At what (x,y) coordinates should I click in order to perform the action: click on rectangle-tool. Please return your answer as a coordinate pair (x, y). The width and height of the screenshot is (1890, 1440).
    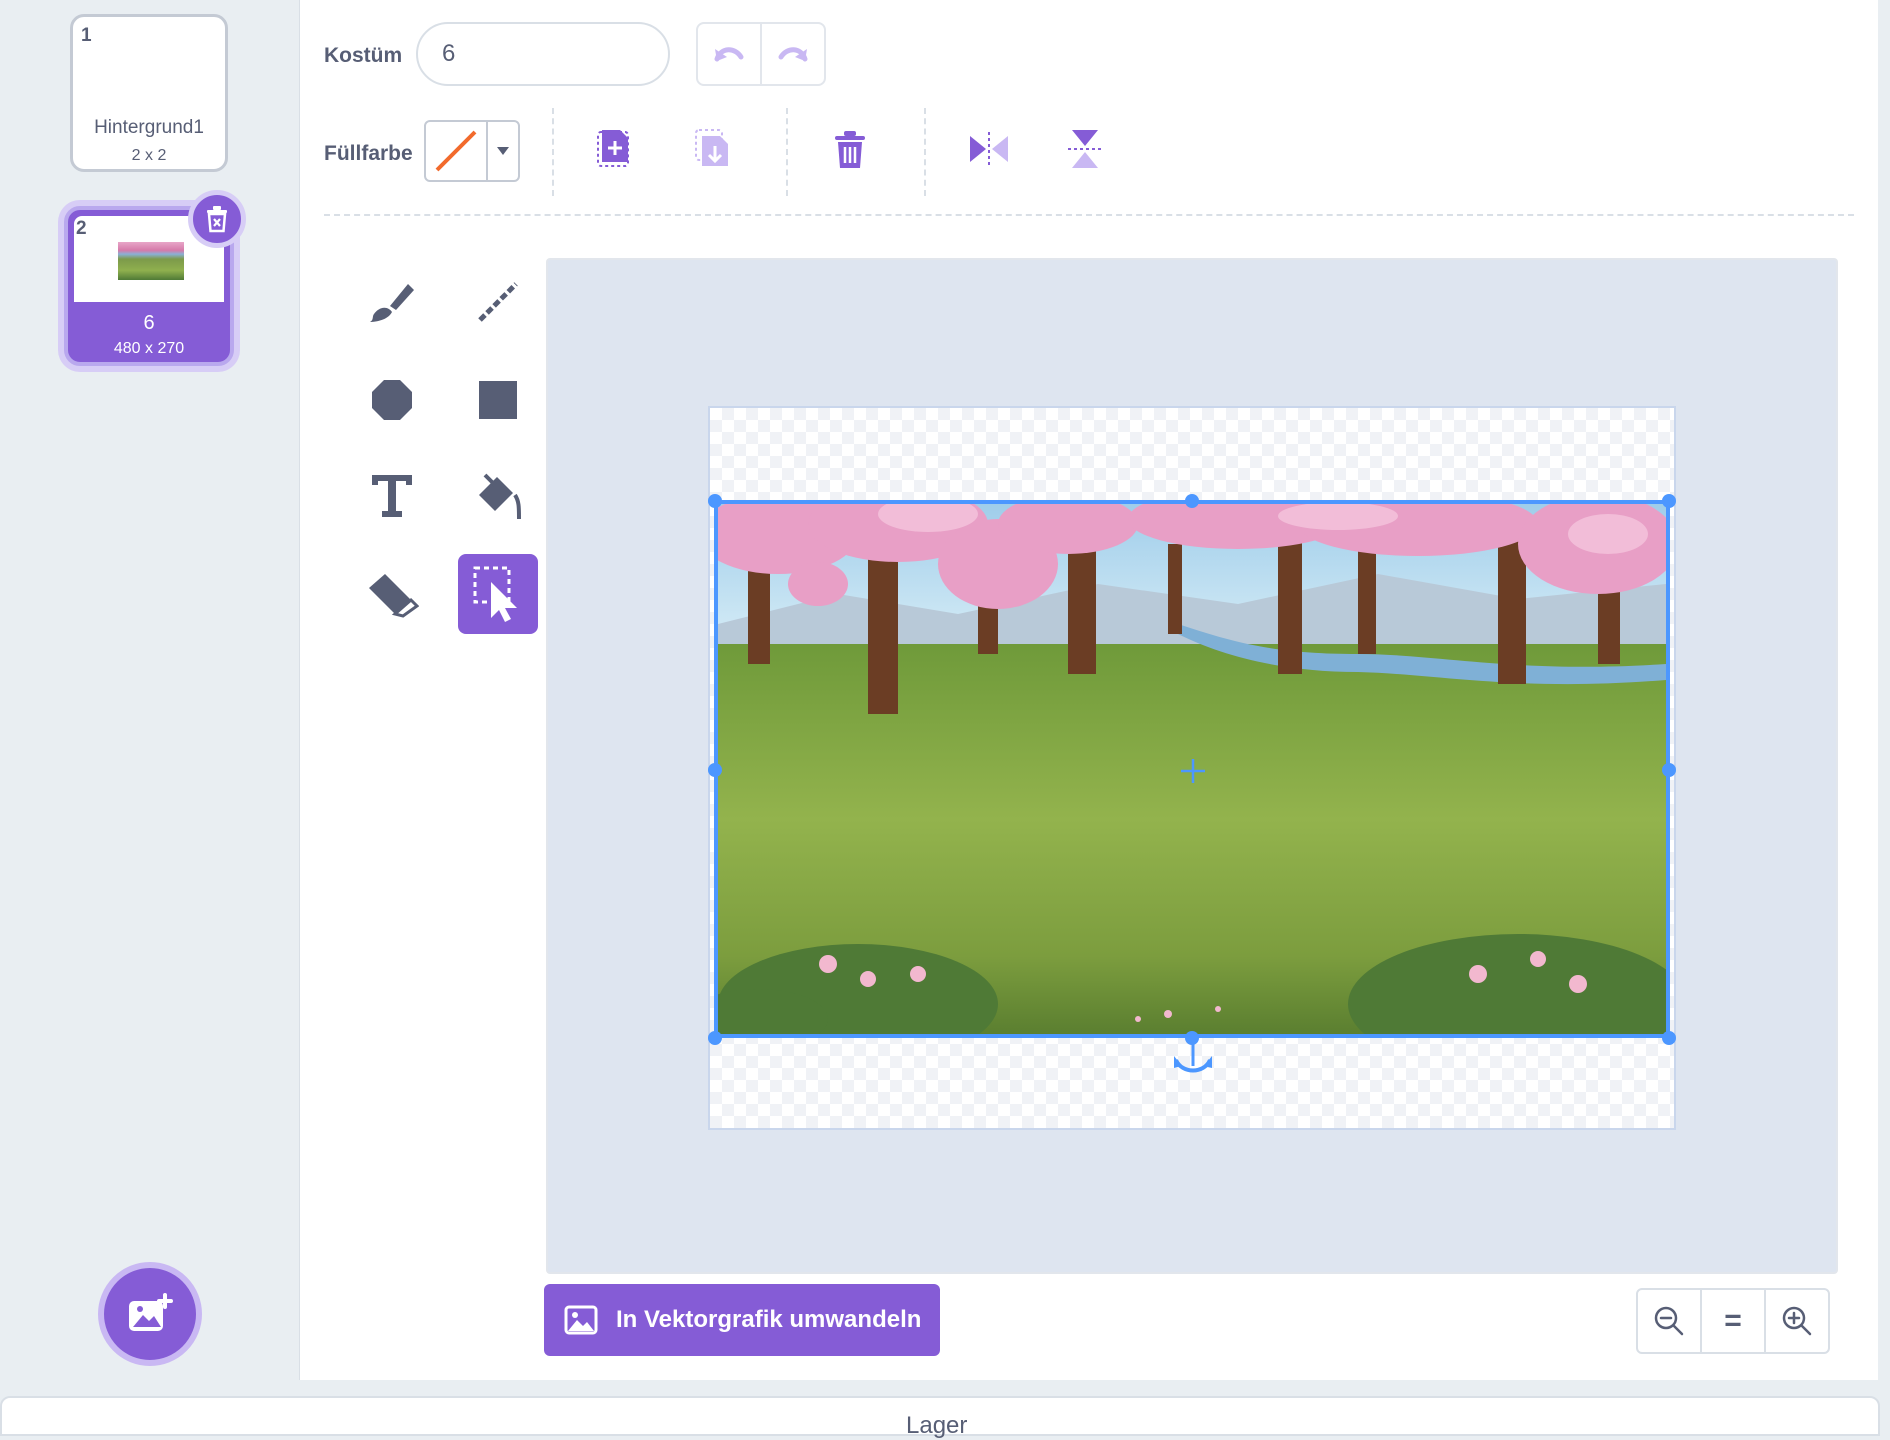
    Looking at the image, I should click on (498, 400).